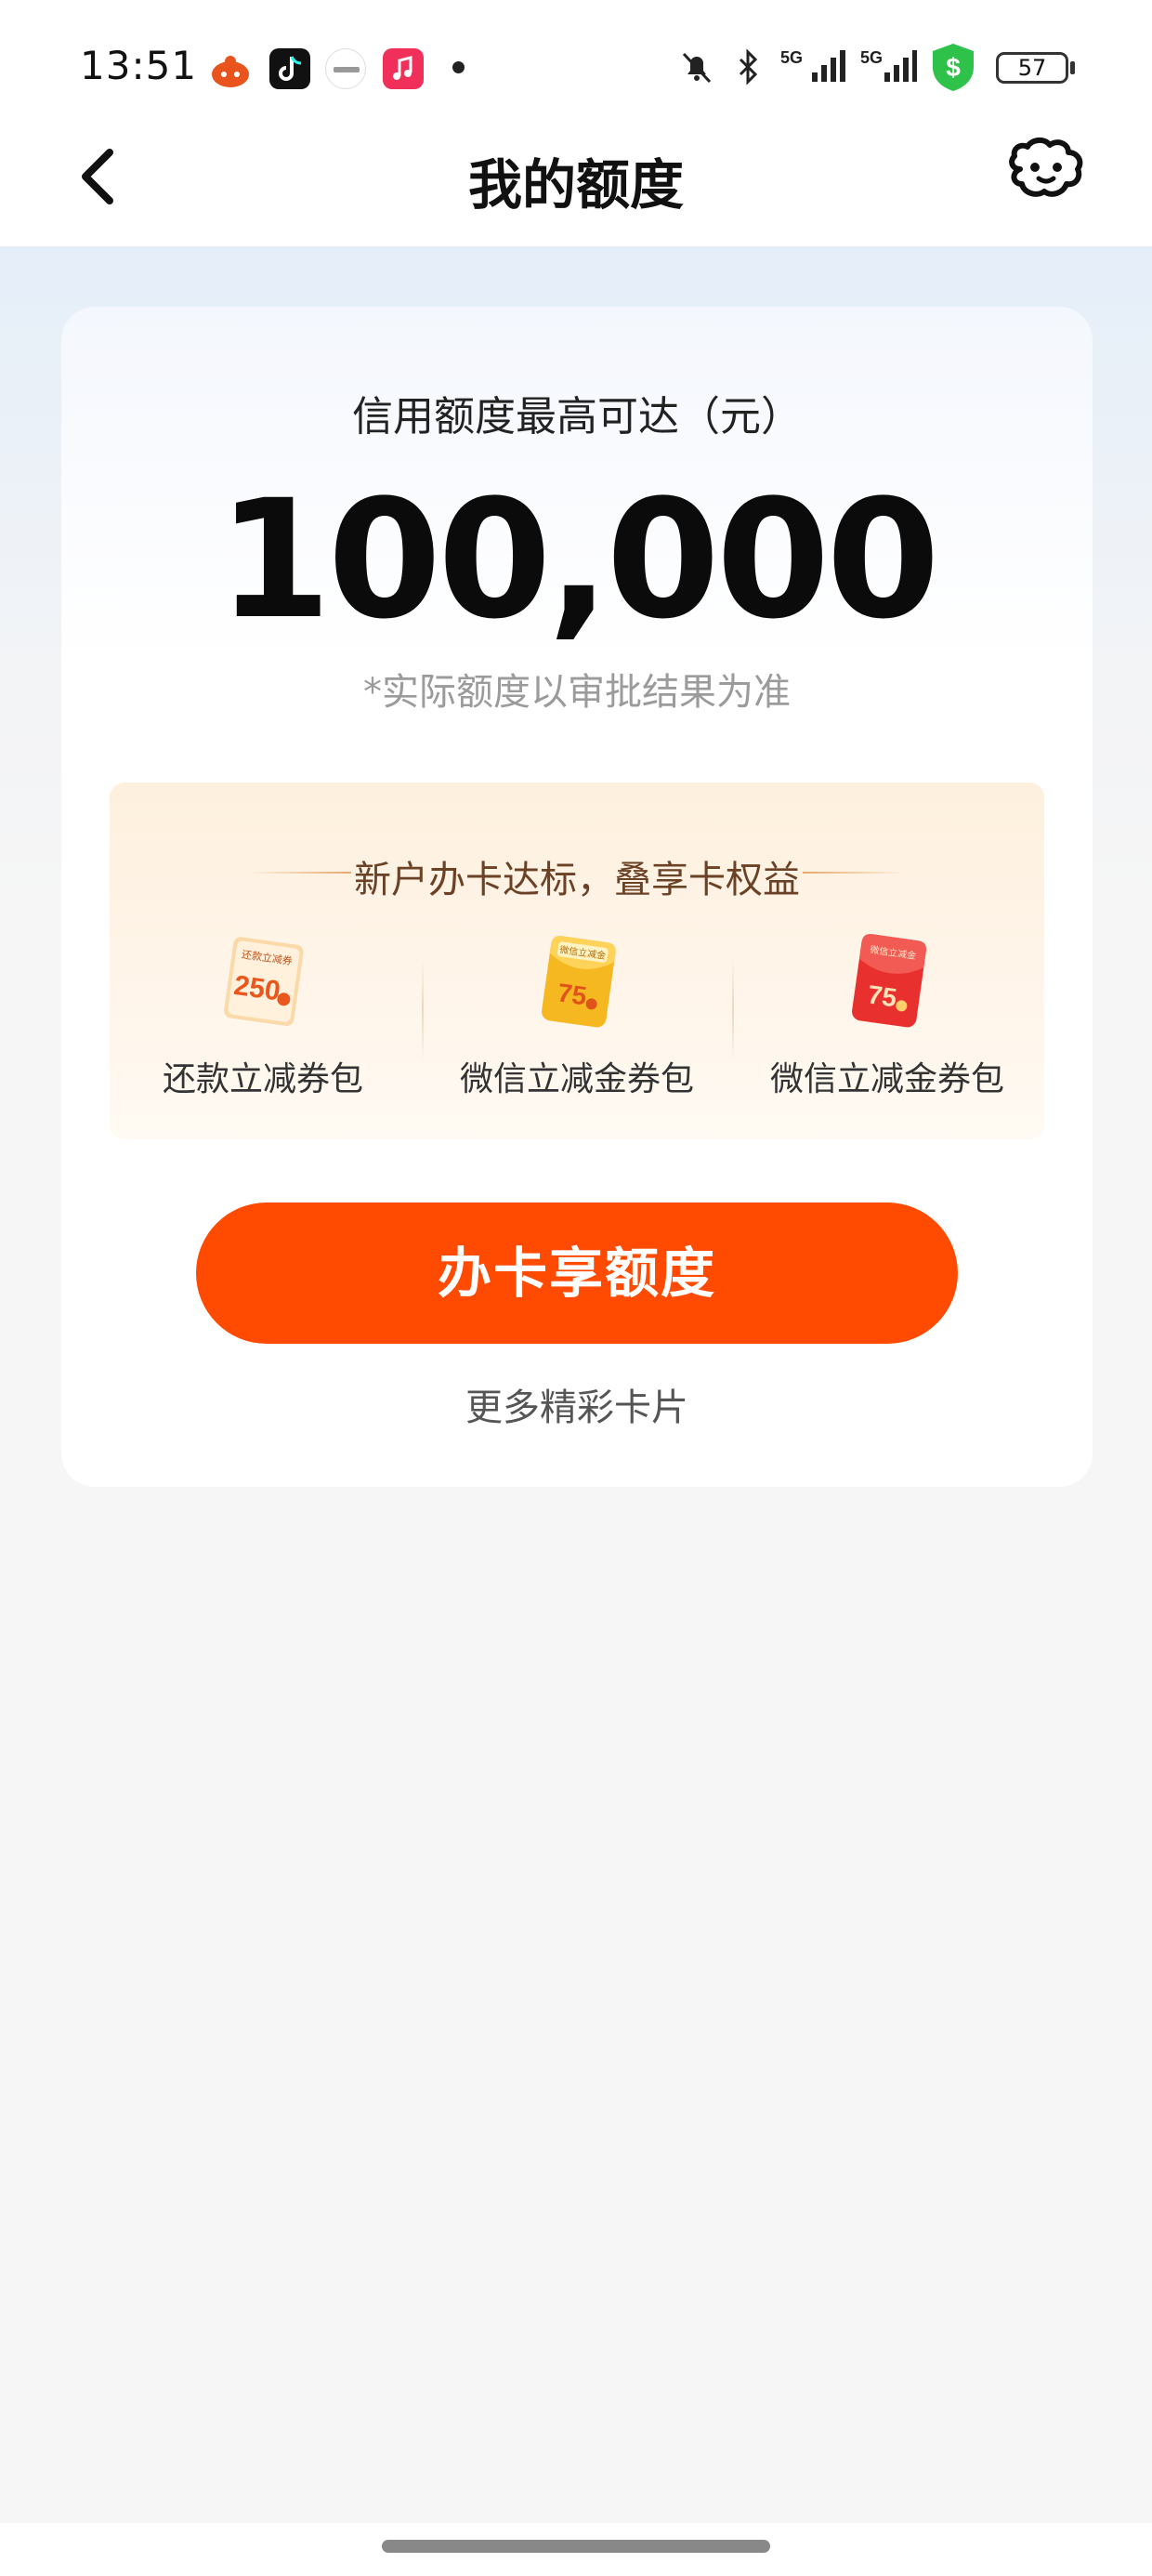  I want to click on realme-icon, so click(345, 68).